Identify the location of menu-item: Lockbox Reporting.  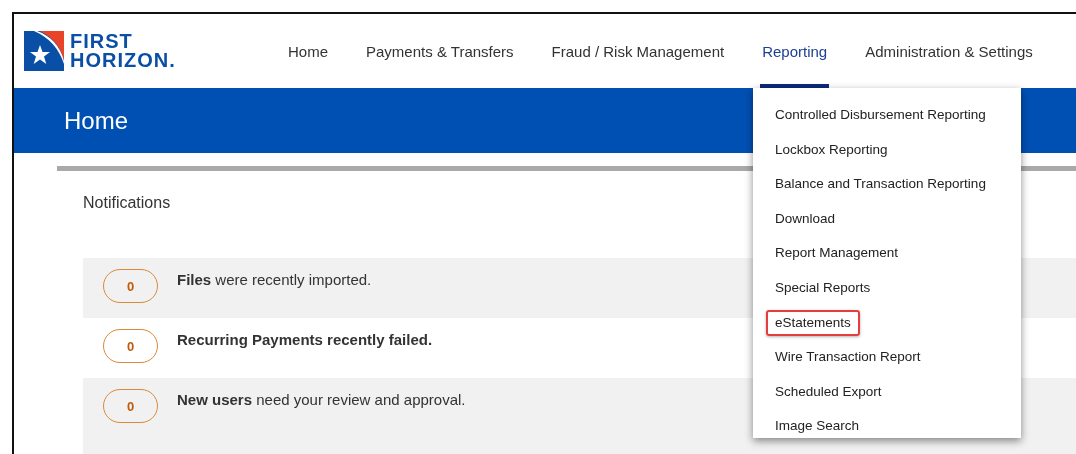
(831, 149).